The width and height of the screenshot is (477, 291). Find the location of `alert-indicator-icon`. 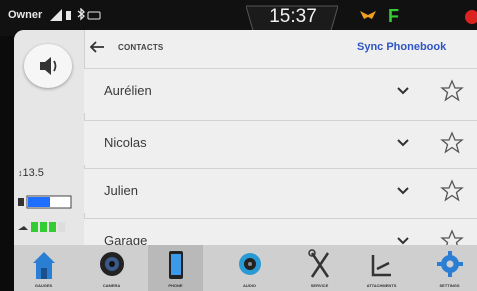

alert-indicator-icon is located at coordinates (471, 17).